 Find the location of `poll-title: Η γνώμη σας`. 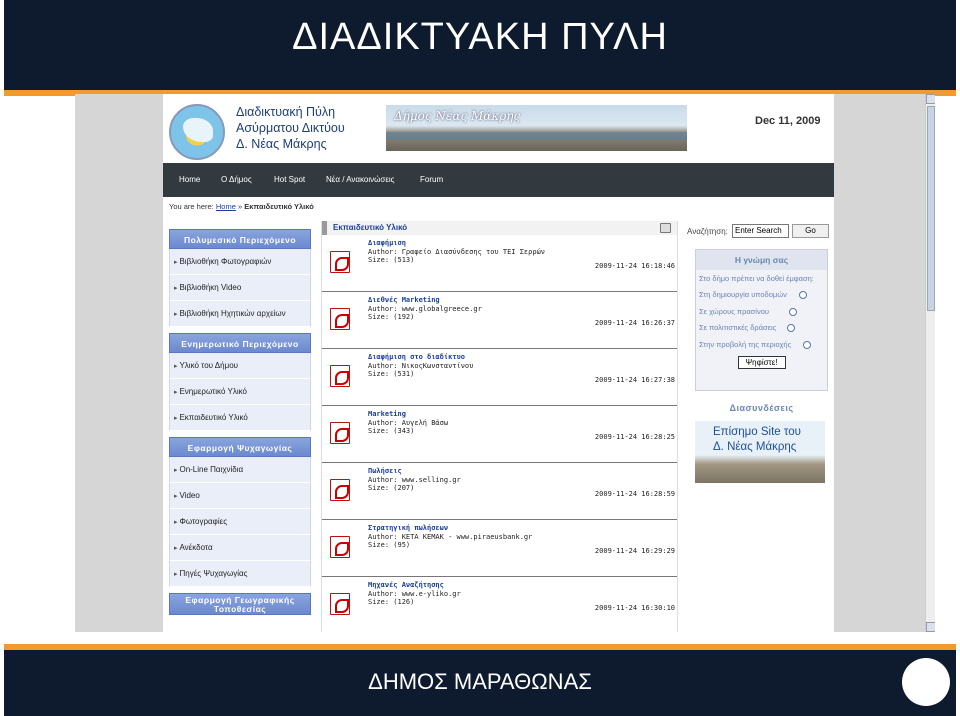

poll-title: Η γνώμη σας is located at coordinates (761, 260).